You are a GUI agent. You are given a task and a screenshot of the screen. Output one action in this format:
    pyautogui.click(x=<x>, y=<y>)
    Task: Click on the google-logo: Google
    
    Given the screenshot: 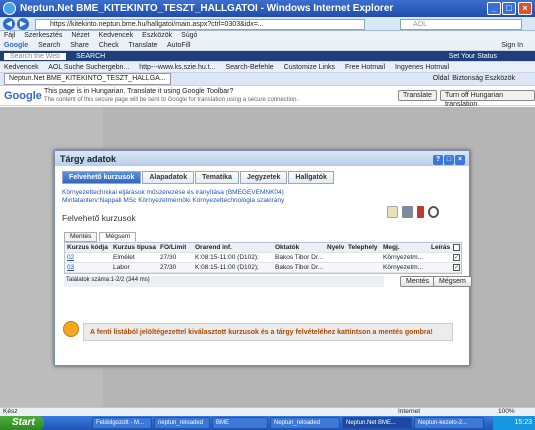 What is the action you would take?
    pyautogui.click(x=23, y=96)
    